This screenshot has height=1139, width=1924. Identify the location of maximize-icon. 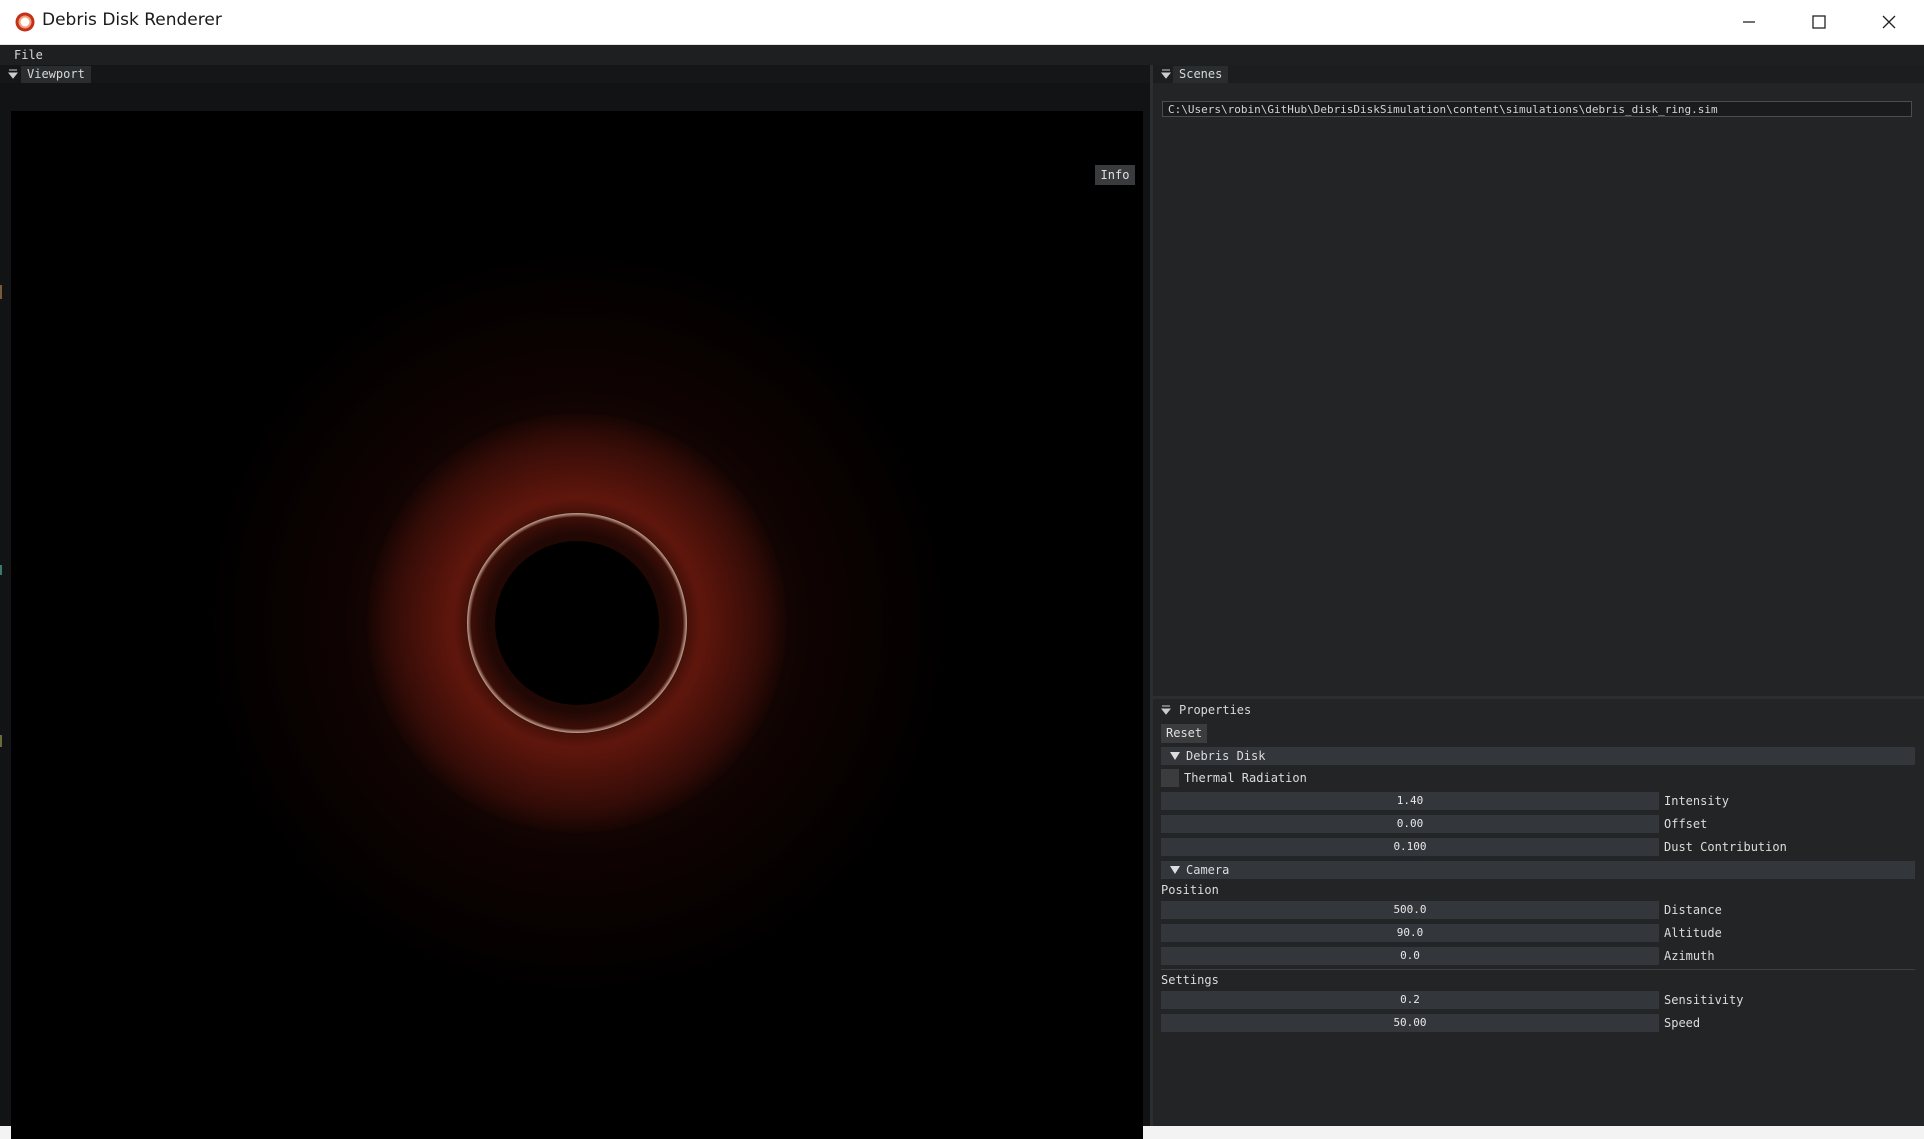
(1819, 22).